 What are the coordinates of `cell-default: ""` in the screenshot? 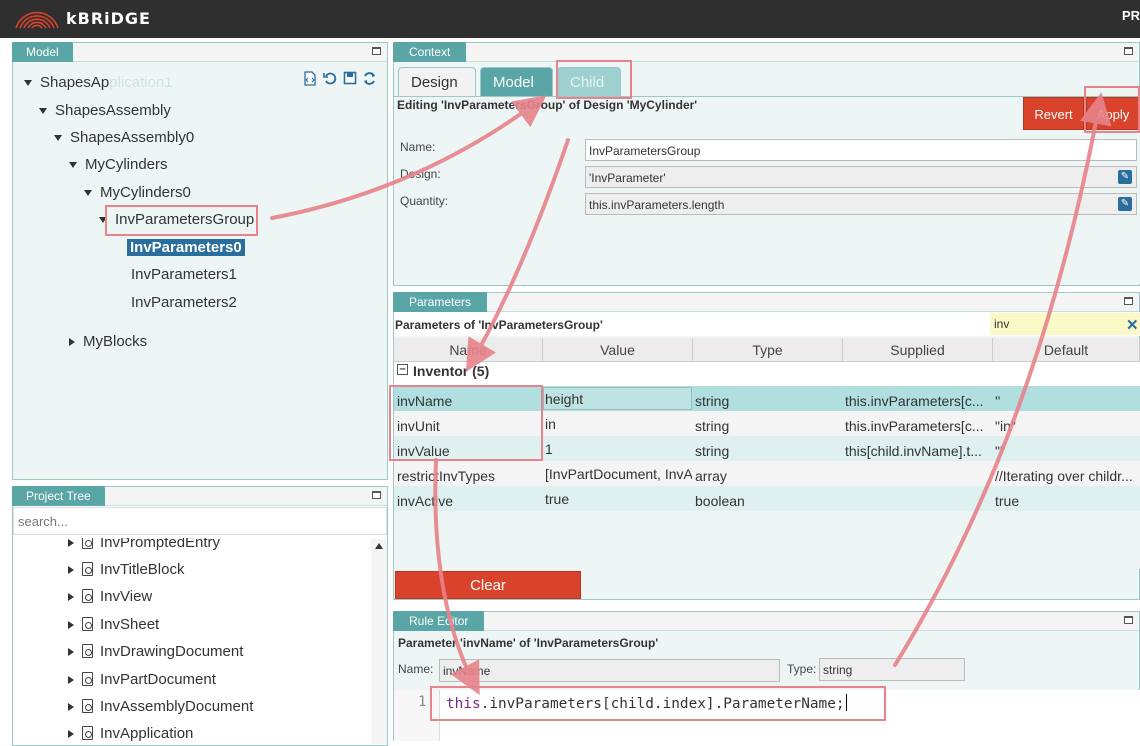 It's located at (1000, 451).